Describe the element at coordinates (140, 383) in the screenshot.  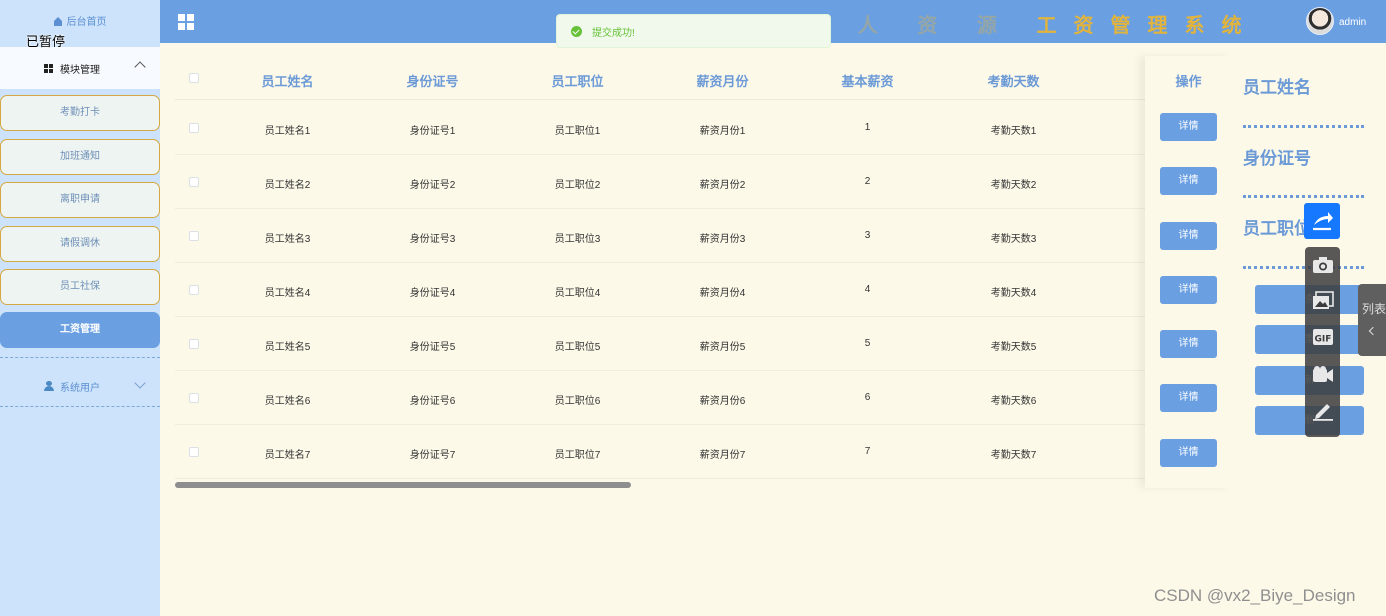
I see `chevron-down-icon` at that location.